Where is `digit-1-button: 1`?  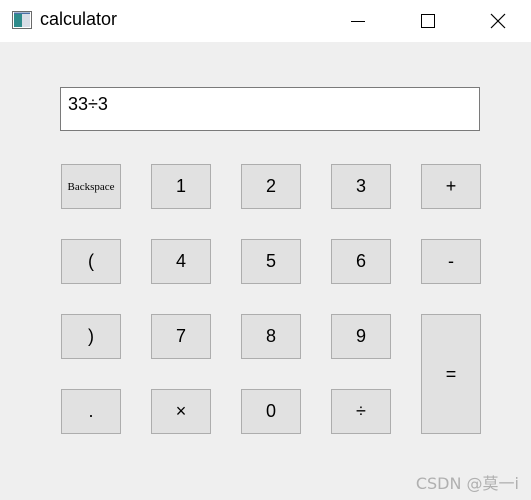
digit-1-button: 1 is located at coordinates (181, 186).